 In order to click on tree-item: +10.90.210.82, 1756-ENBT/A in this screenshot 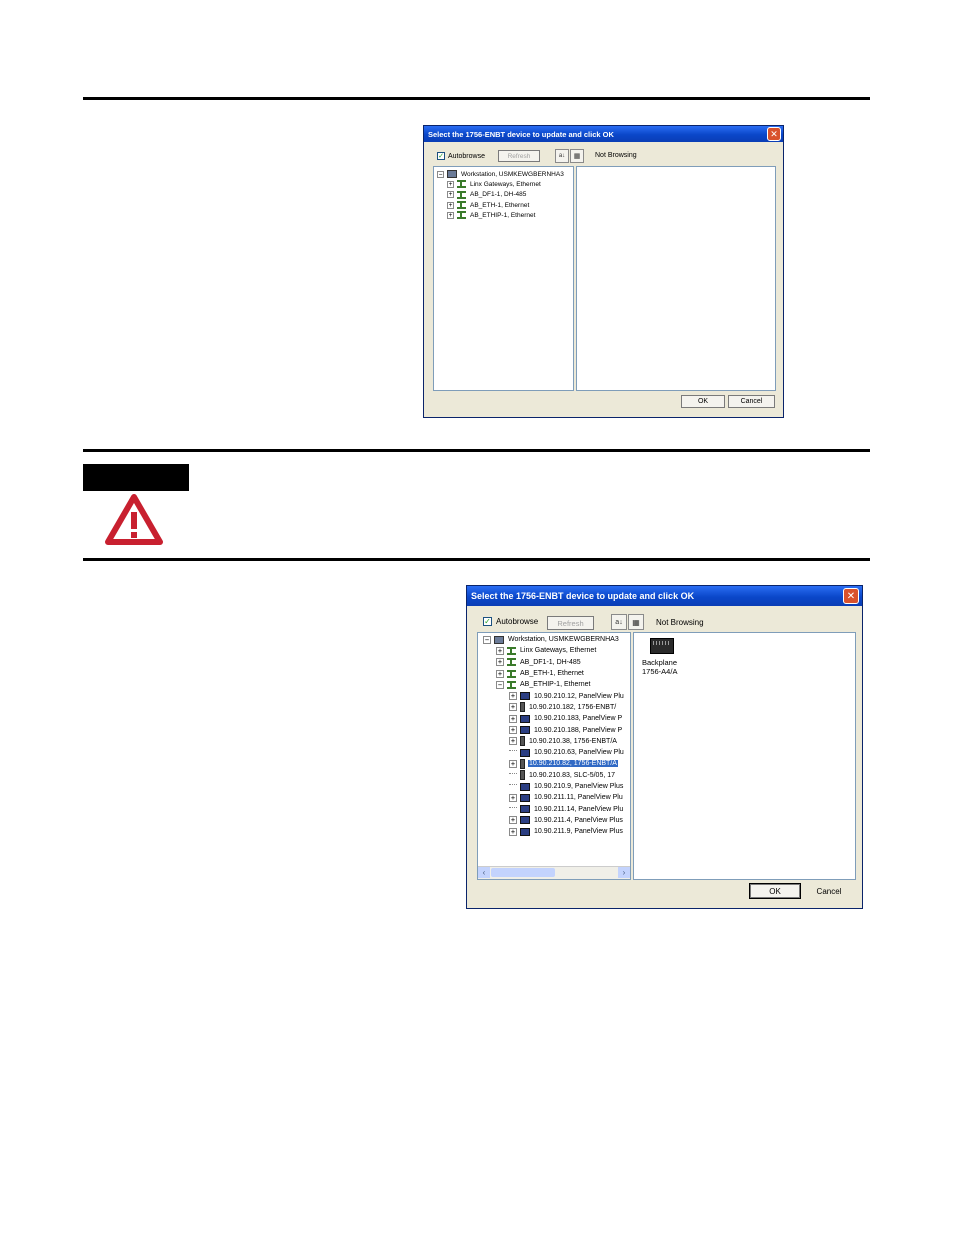, I will do `click(563, 763)`.